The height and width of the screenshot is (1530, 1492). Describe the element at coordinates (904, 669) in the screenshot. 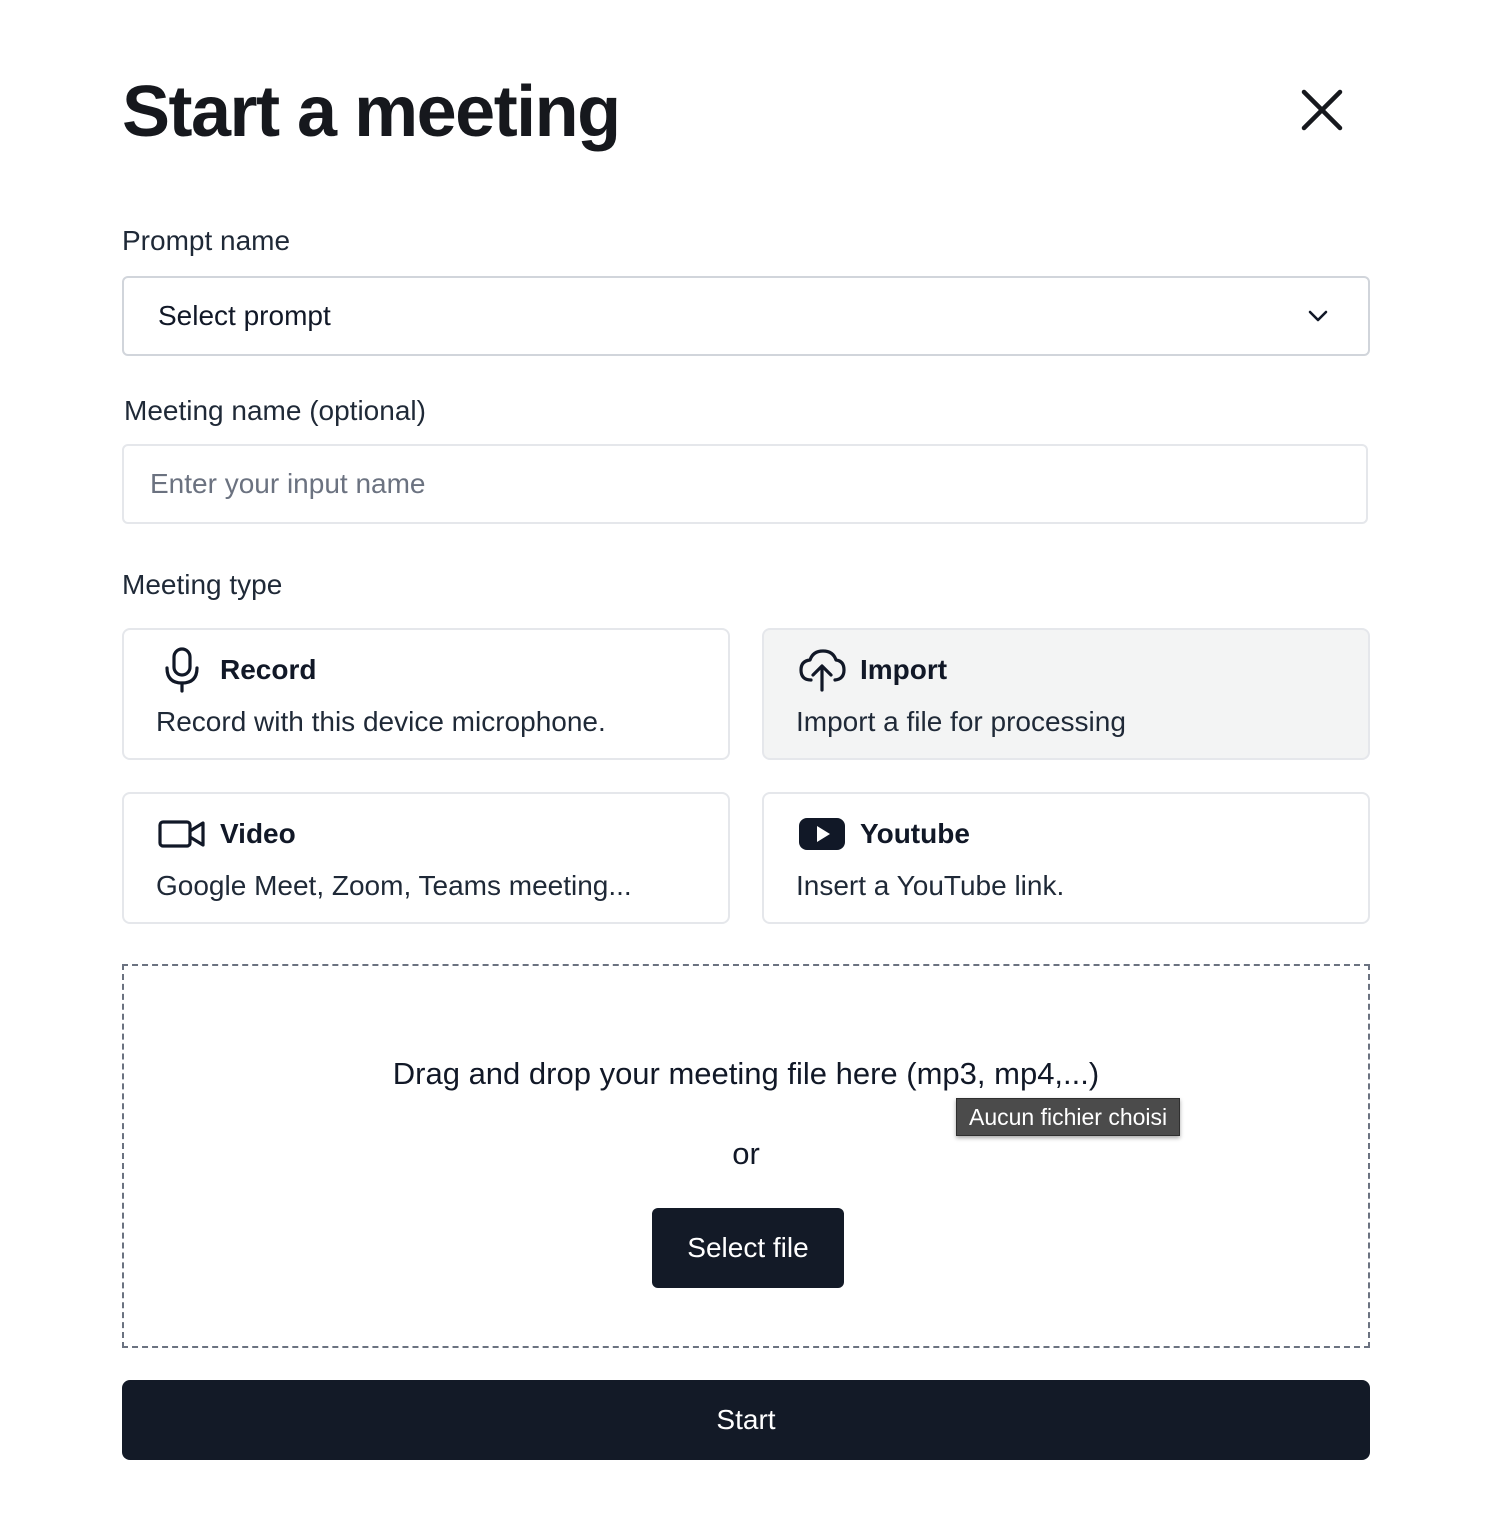

I see `meeting-type-title: Import` at that location.